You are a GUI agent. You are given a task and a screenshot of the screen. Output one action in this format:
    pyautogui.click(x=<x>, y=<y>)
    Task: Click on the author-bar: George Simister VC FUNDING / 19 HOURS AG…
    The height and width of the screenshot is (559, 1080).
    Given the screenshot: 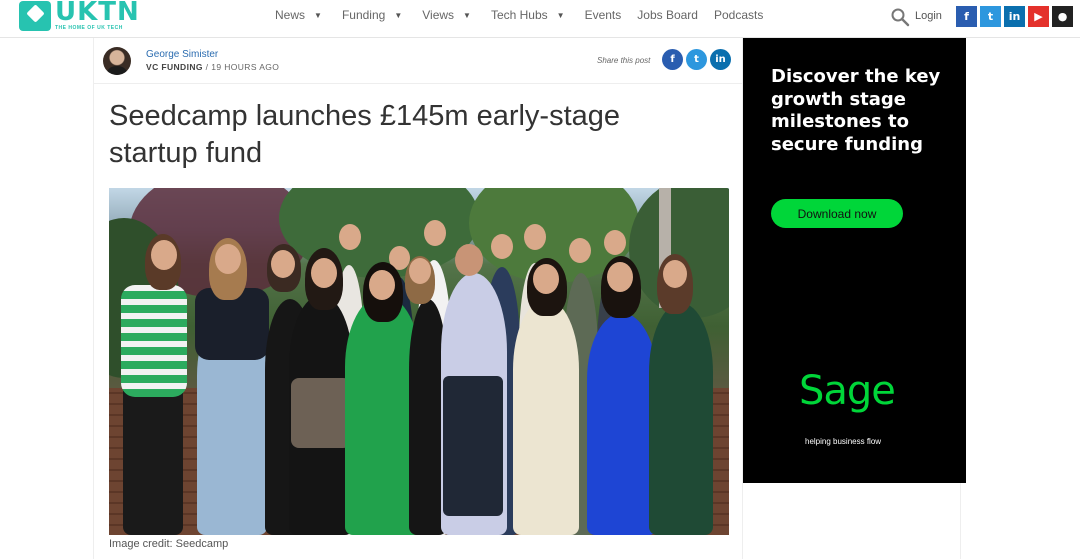 What is the action you would take?
    pyautogui.click(x=418, y=61)
    